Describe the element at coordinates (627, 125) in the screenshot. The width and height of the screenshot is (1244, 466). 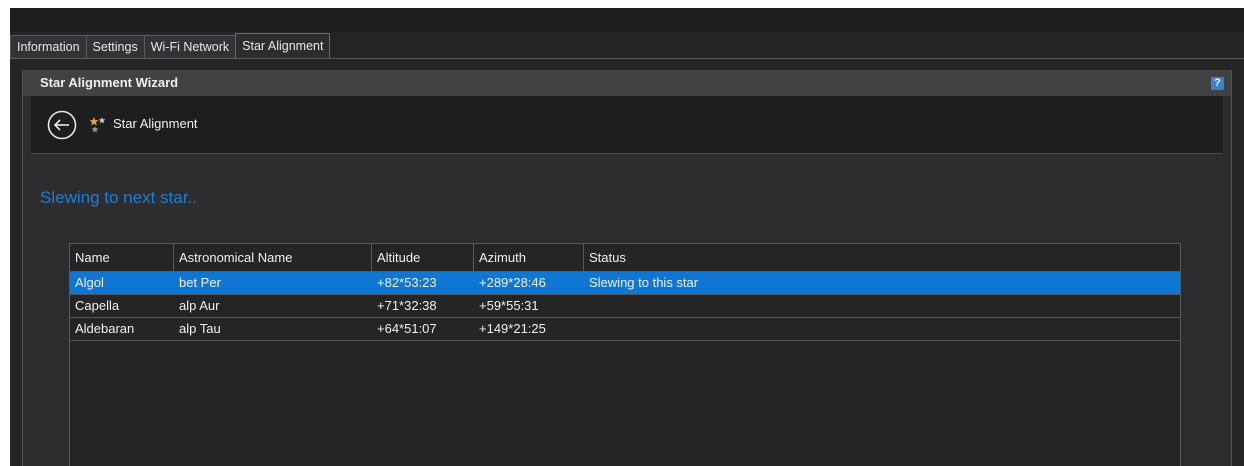
I see `wizard-nav-bar: Star Alignment` at that location.